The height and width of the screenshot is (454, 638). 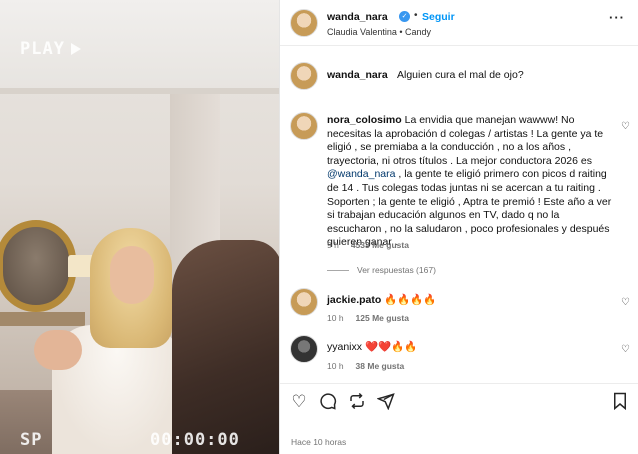 I want to click on share-icon, so click(x=386, y=402).